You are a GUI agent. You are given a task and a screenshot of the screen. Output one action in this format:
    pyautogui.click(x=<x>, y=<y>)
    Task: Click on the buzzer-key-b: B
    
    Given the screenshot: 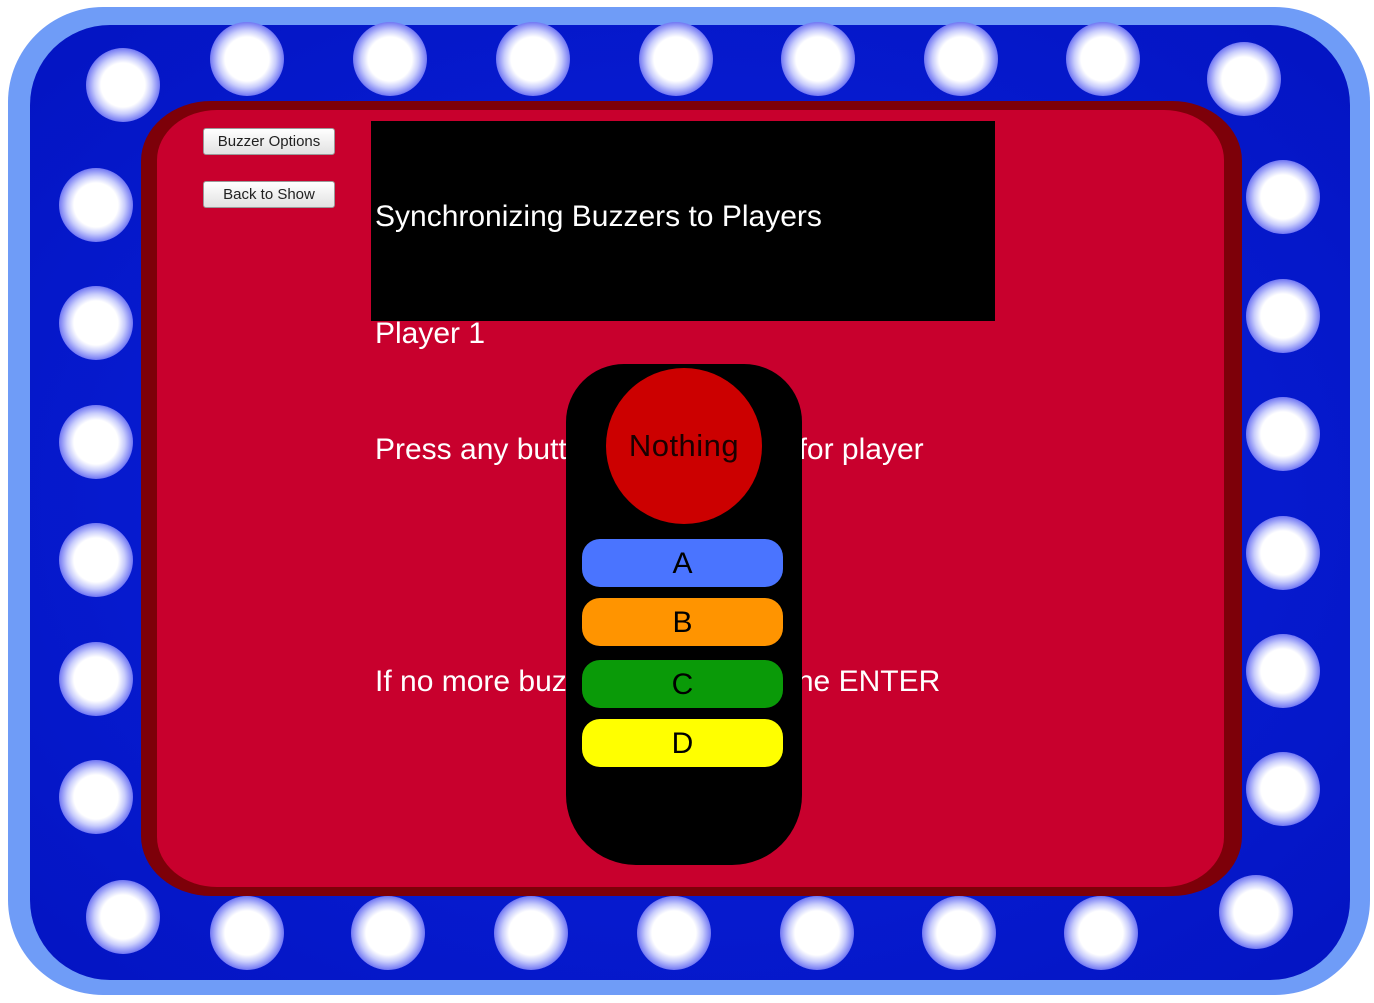 What is the action you would take?
    pyautogui.click(x=682, y=622)
    